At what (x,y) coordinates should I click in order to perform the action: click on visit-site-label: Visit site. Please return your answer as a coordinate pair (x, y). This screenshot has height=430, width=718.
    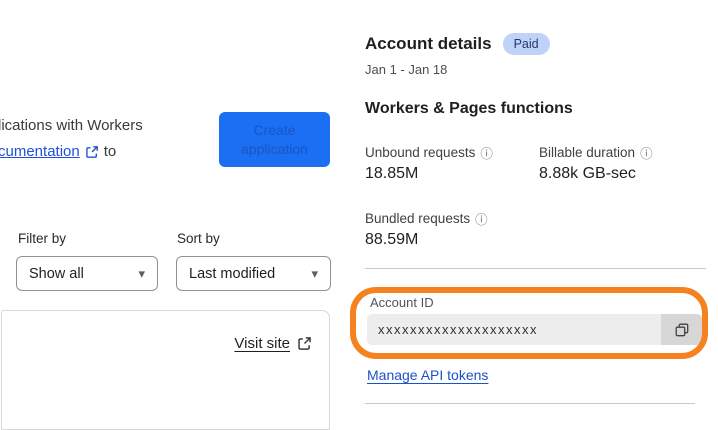
    Looking at the image, I should click on (262, 343).